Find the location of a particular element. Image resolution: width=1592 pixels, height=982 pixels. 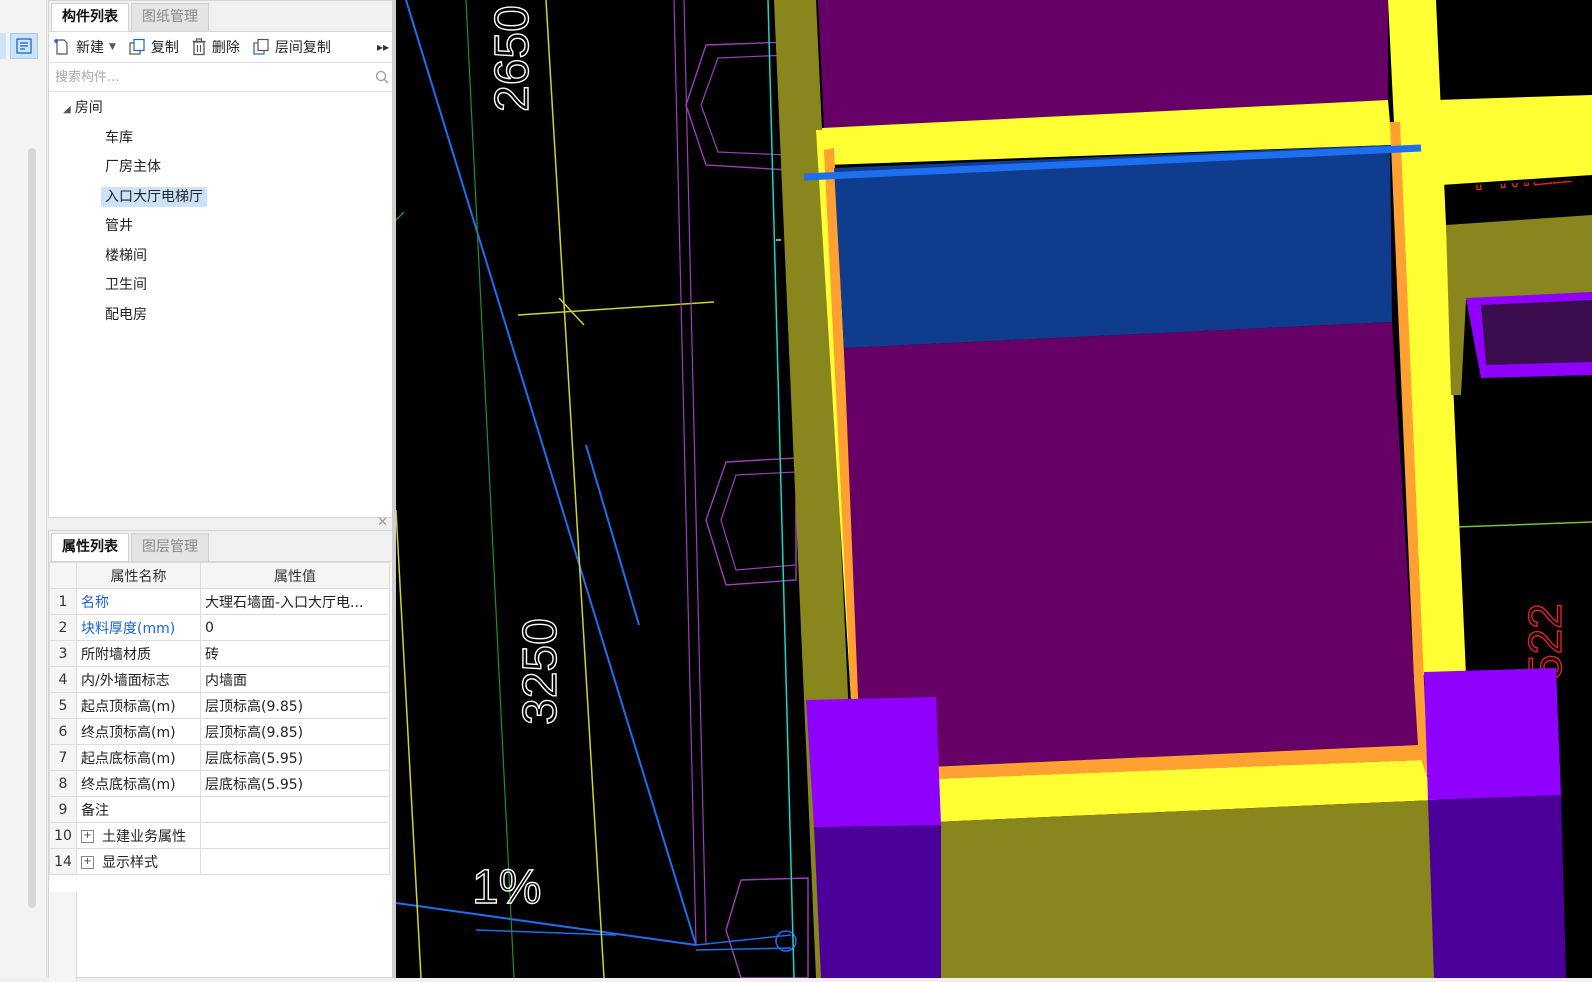

row-number: 8 is located at coordinates (63, 783).